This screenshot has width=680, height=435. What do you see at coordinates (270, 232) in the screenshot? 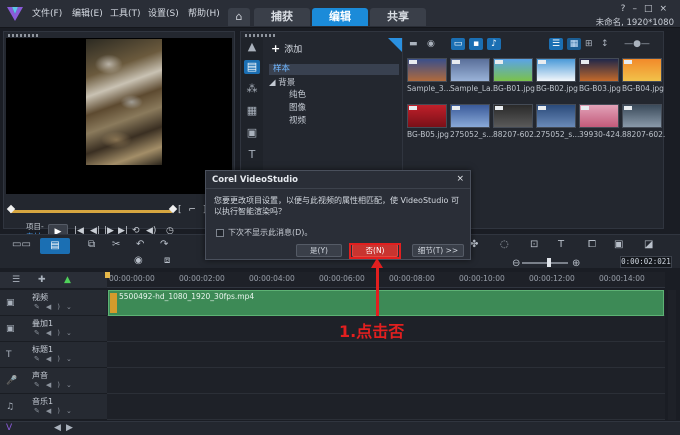
I see `dont-show-label: 下次不显示此消息(D)。` at bounding box center [270, 232].